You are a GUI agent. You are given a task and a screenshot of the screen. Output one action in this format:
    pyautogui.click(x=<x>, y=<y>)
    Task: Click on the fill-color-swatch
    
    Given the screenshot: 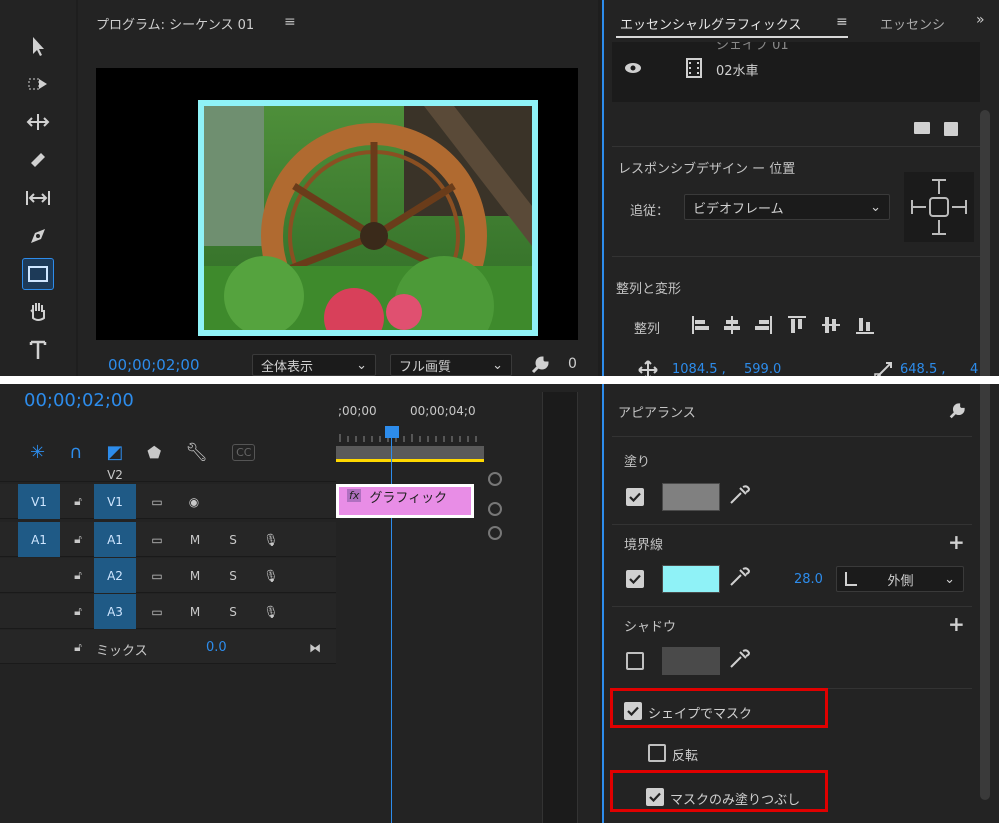 What is the action you would take?
    pyautogui.click(x=691, y=497)
    